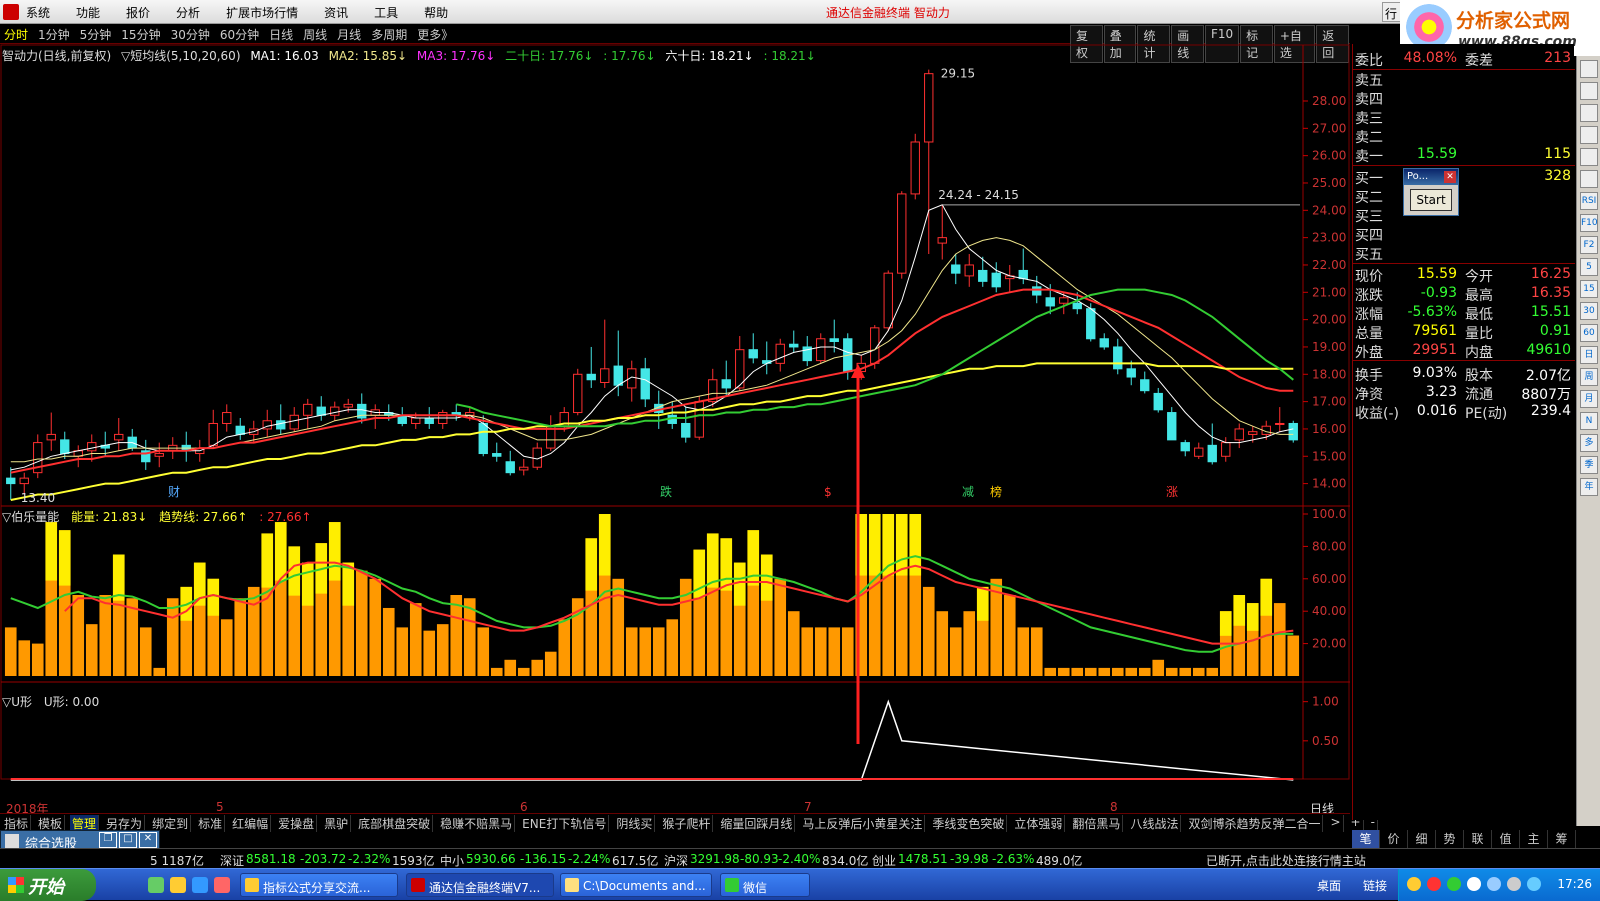 The image size is (1600, 901). What do you see at coordinates (1255, 823) in the screenshot?
I see `indicator-tab: 双剑博杀趋势反弹二合一` at bounding box center [1255, 823].